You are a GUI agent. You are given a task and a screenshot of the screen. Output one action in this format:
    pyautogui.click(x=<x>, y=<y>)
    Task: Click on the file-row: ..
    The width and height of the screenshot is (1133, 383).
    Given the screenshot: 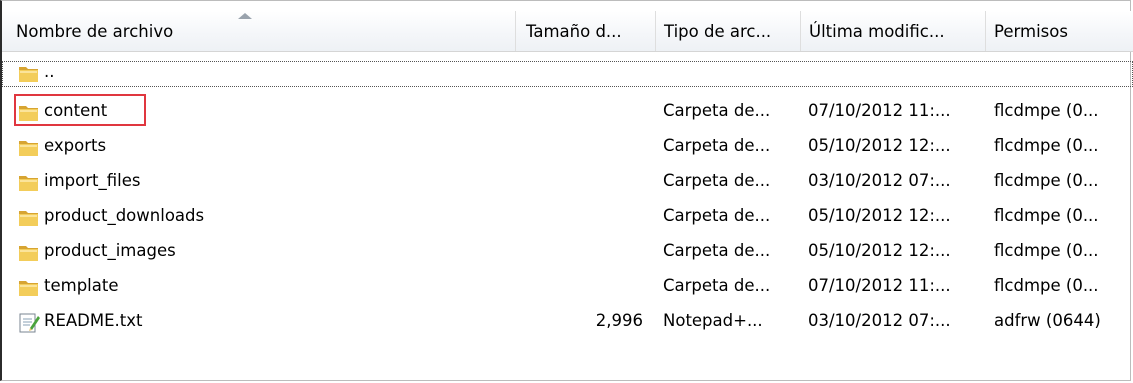 What is the action you would take?
    pyautogui.click(x=567, y=74)
    